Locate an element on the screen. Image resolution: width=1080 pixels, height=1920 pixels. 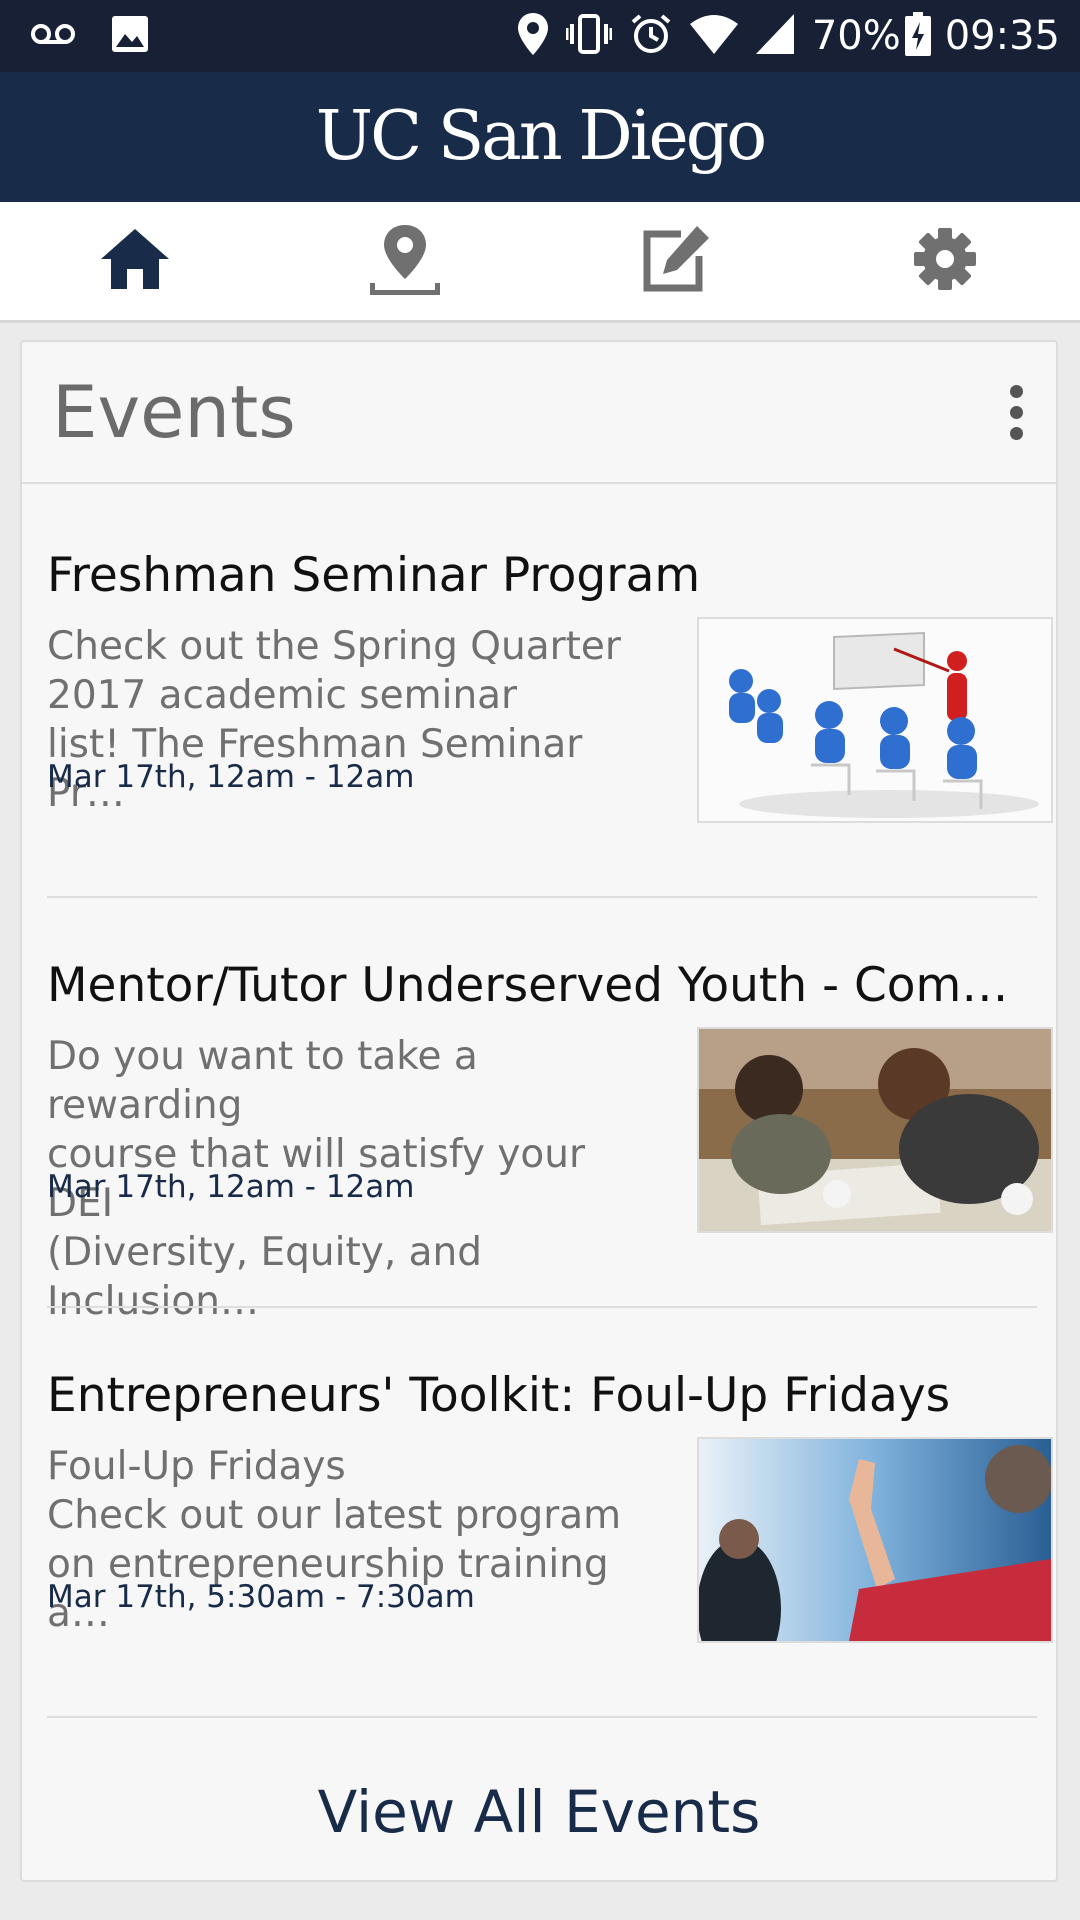
location-icon is located at coordinates (532, 36).